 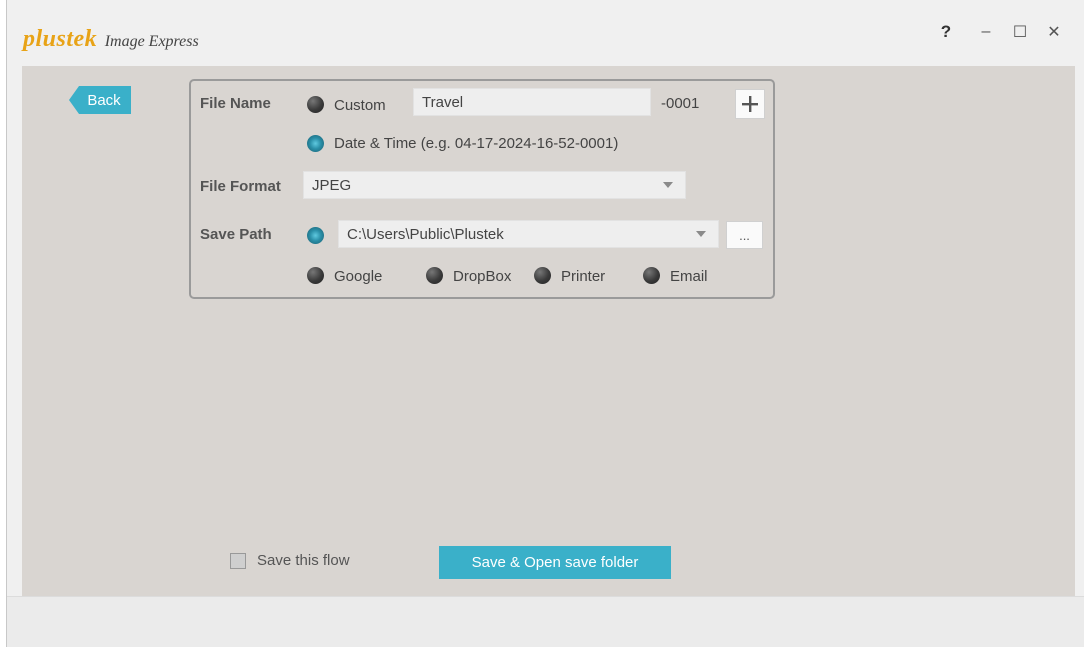 I want to click on save-path-value: C:\Users\Public\Plustek, so click(x=425, y=234).